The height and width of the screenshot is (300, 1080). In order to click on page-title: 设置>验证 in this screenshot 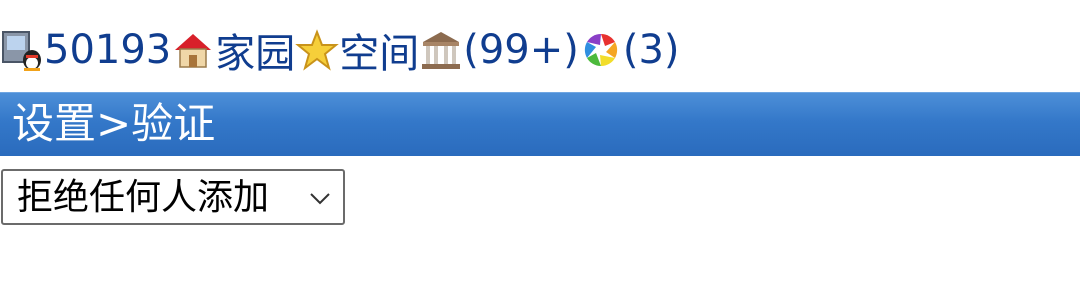, I will do `click(114, 123)`.